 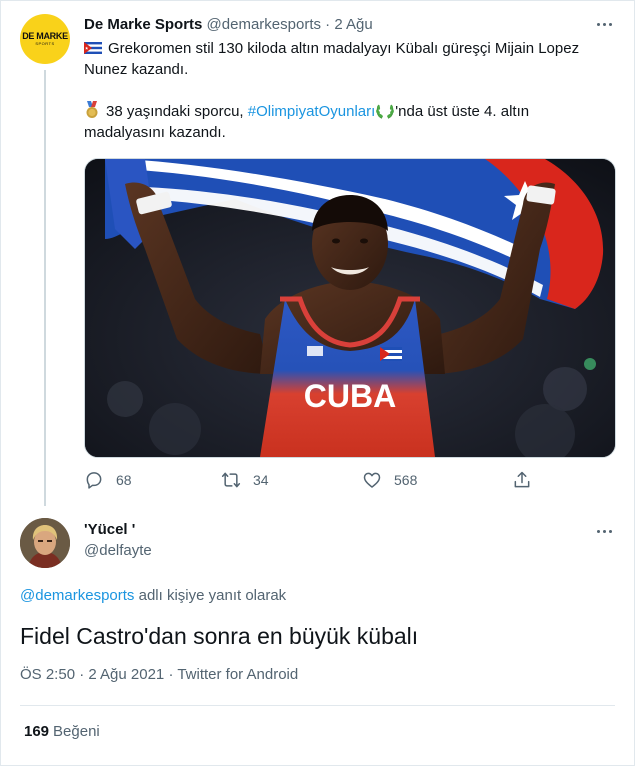 I want to click on tweet-header: De Marke Sports @demarkesports · 2 Ağu, so click(x=228, y=25).